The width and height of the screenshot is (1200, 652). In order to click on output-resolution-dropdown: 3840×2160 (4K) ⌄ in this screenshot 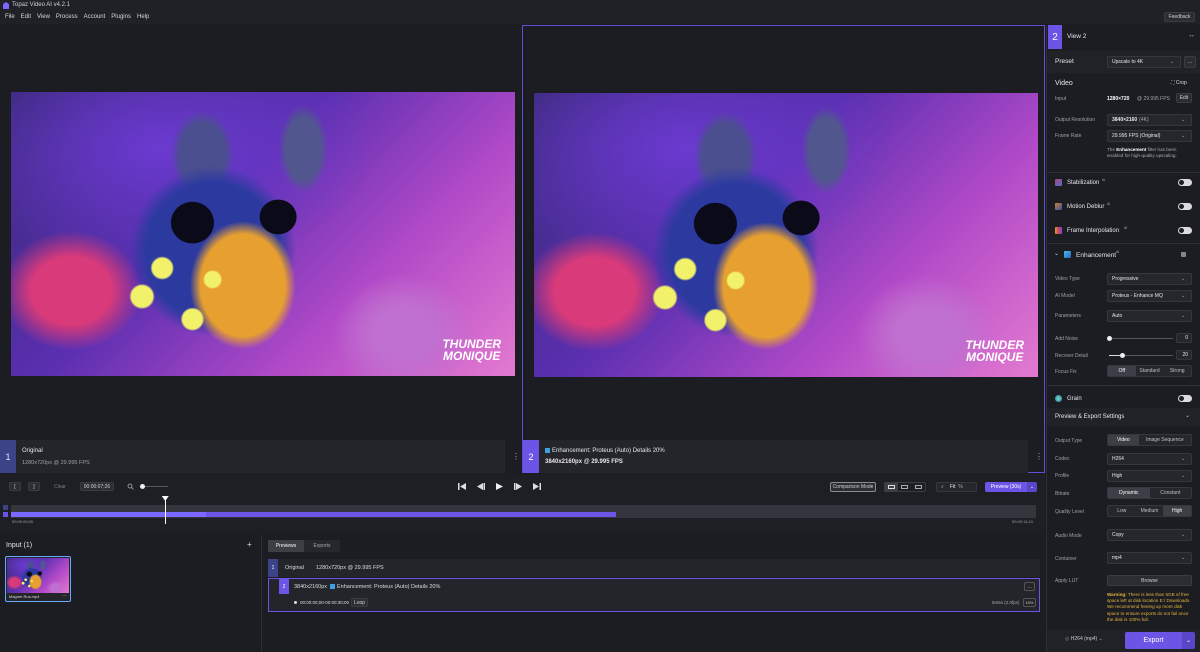, I will do `click(1149, 120)`.